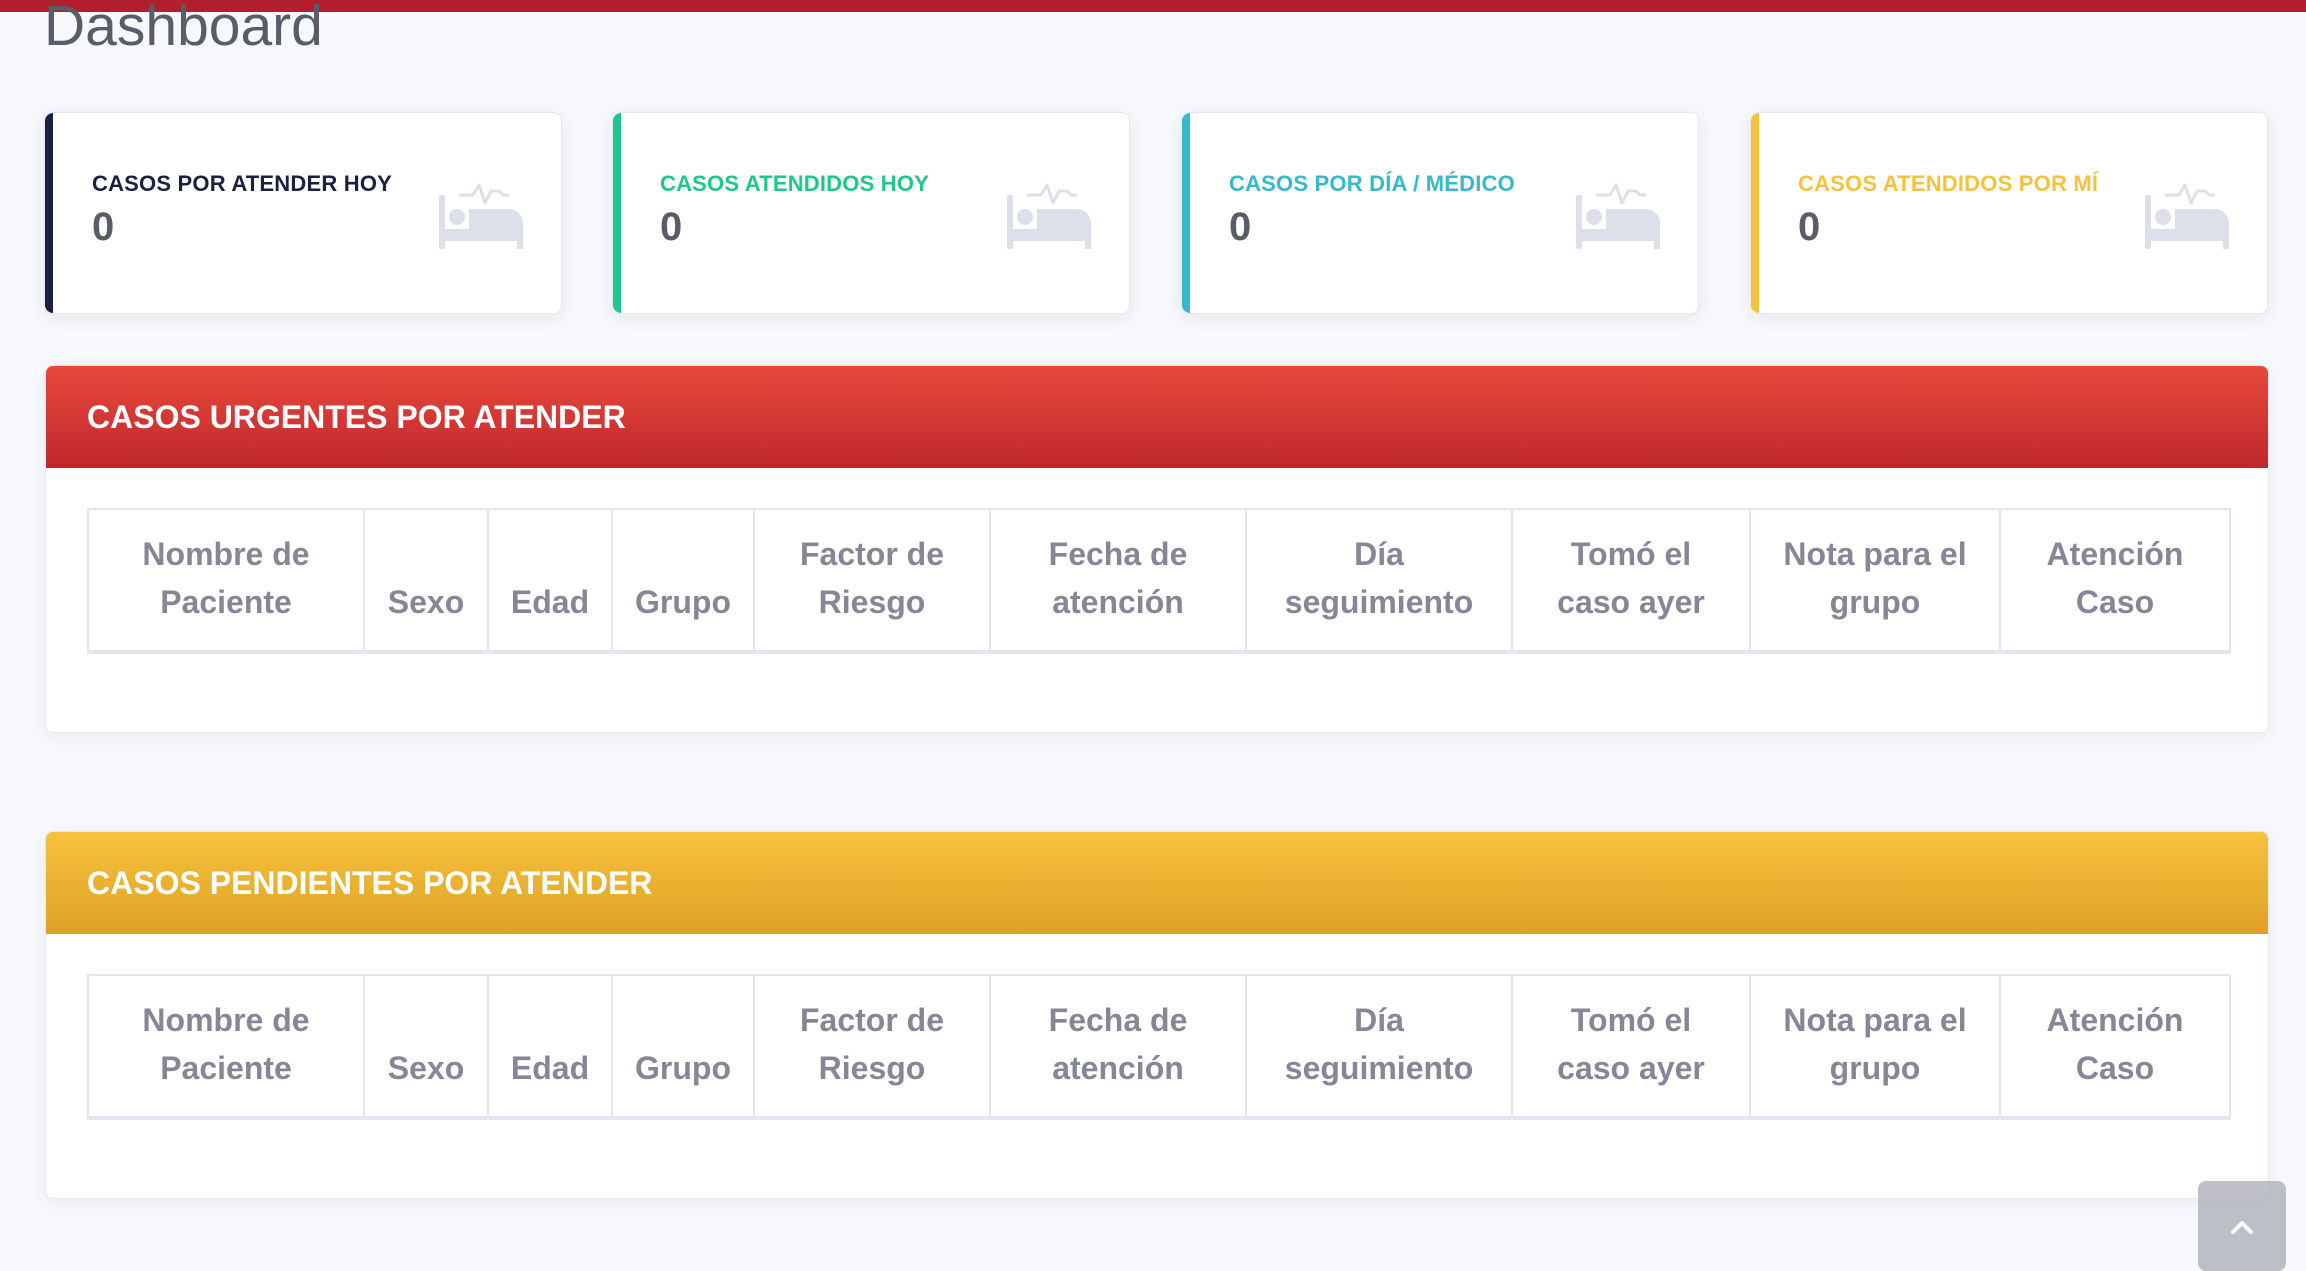 The height and width of the screenshot is (1271, 2306). Describe the element at coordinates (356, 417) in the screenshot. I see `urgent-cases-title: CASOS URGENTES POR ATENDER` at that location.